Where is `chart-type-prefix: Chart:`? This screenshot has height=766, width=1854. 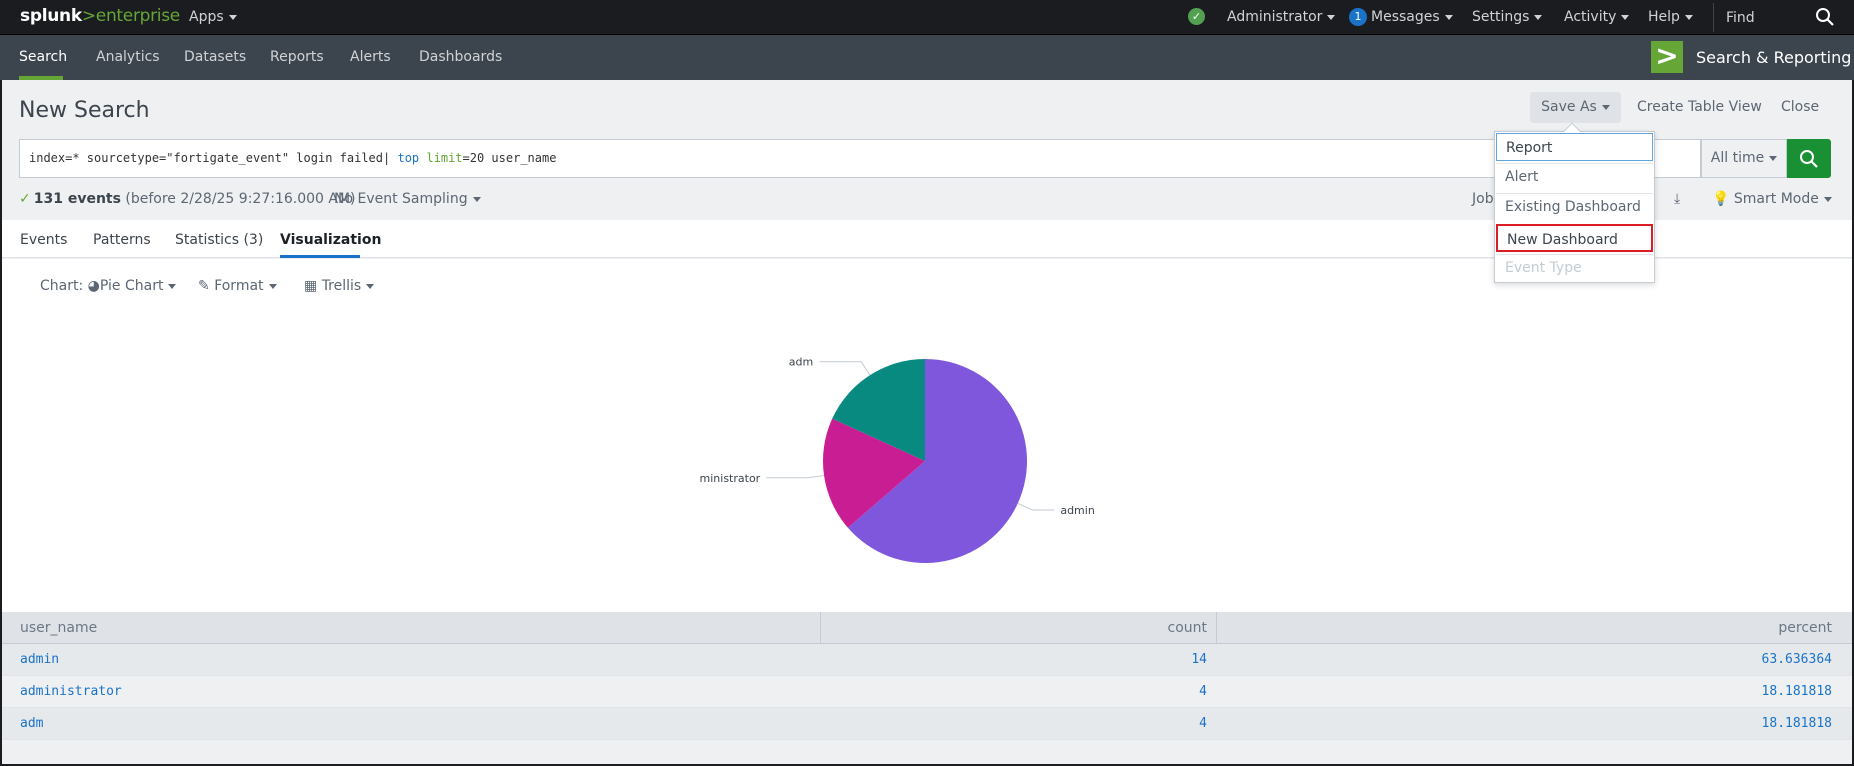 chart-type-prefix: Chart: is located at coordinates (62, 286).